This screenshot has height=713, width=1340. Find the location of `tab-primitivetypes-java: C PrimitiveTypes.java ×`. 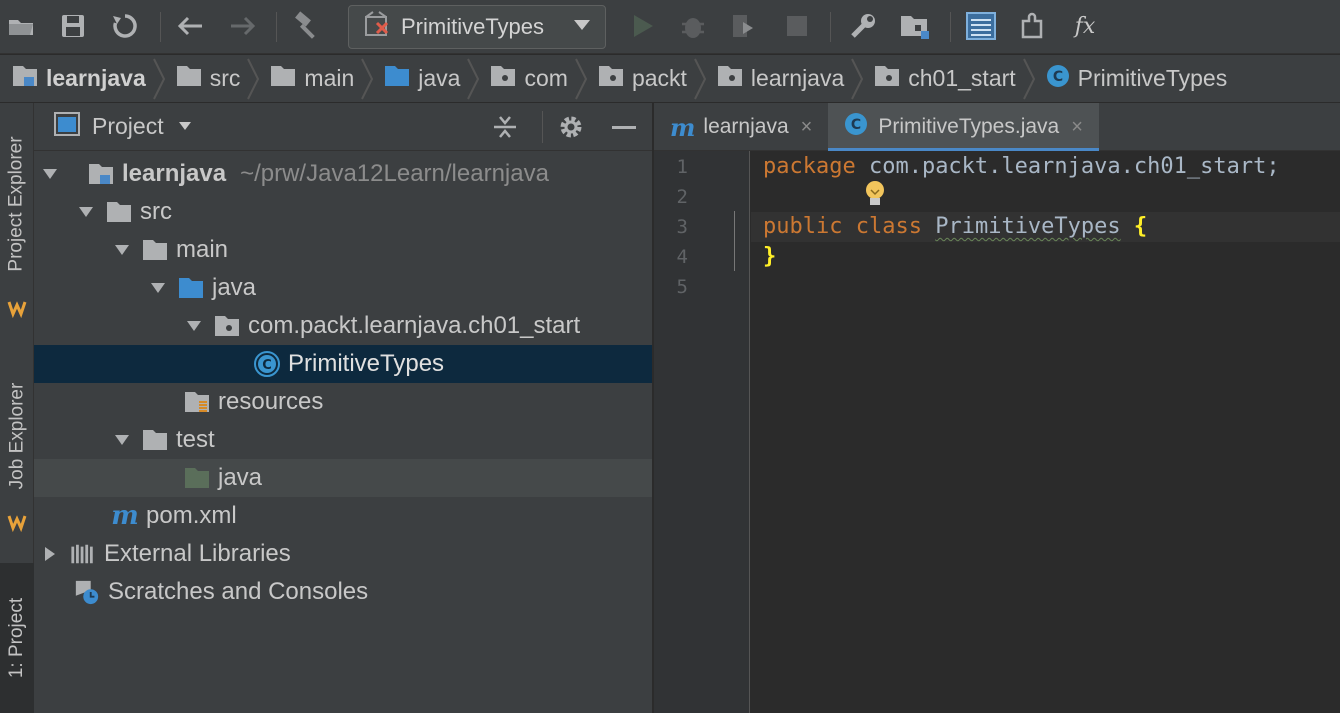

tab-primitivetypes-java: C PrimitiveTypes.java × is located at coordinates (963, 127).